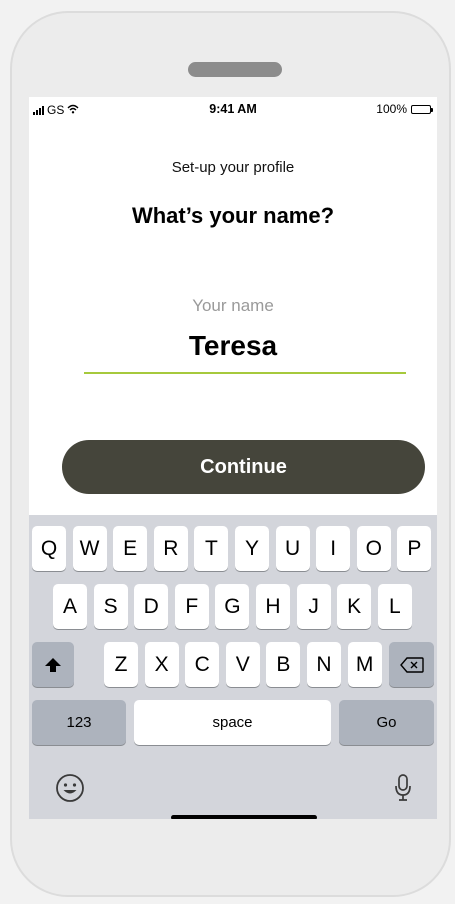 The height and width of the screenshot is (904, 455). I want to click on microphone-icon, so click(403, 787).